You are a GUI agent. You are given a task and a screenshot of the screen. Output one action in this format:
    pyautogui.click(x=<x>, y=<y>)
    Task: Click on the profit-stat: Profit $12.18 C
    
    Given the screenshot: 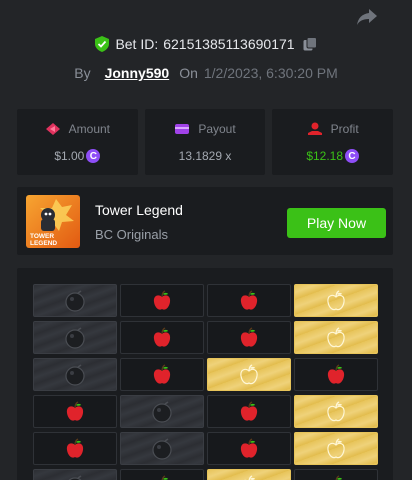 What is the action you would take?
    pyautogui.click(x=333, y=142)
    